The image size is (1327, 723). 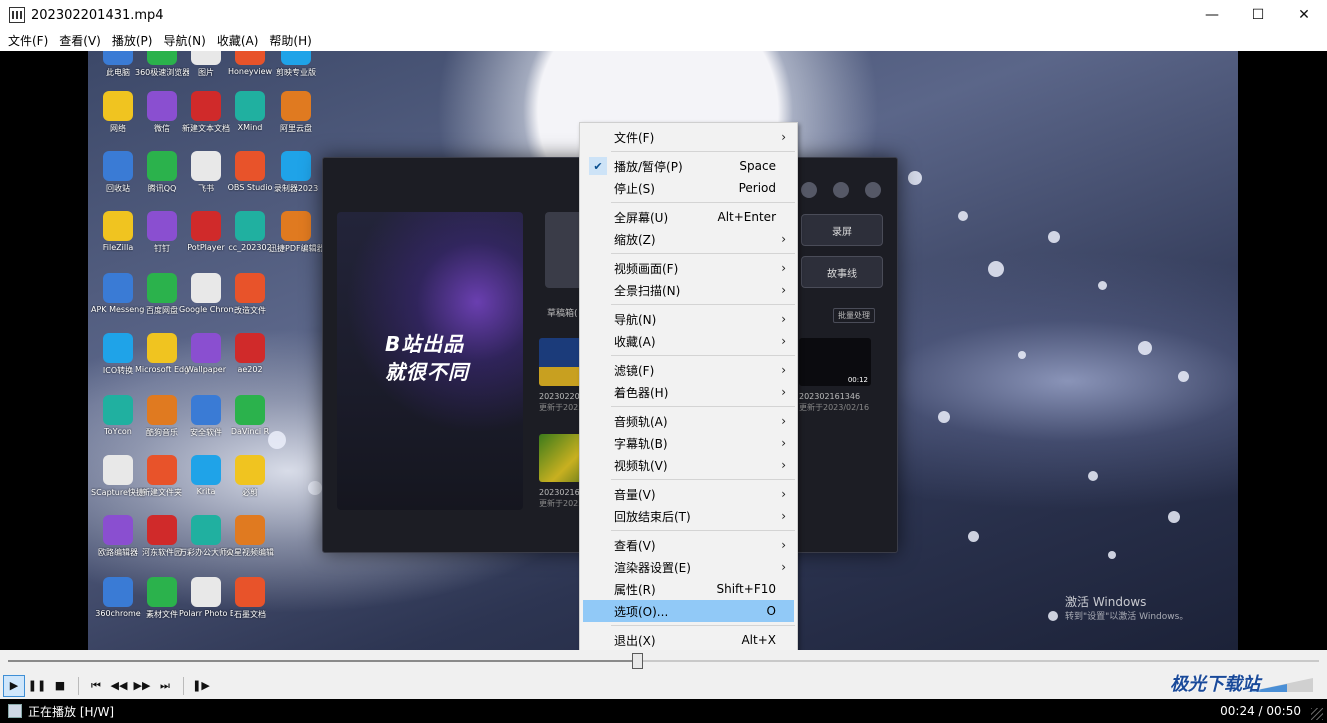 I want to click on context-menu-item: 文件(F) ›, so click(x=688, y=137).